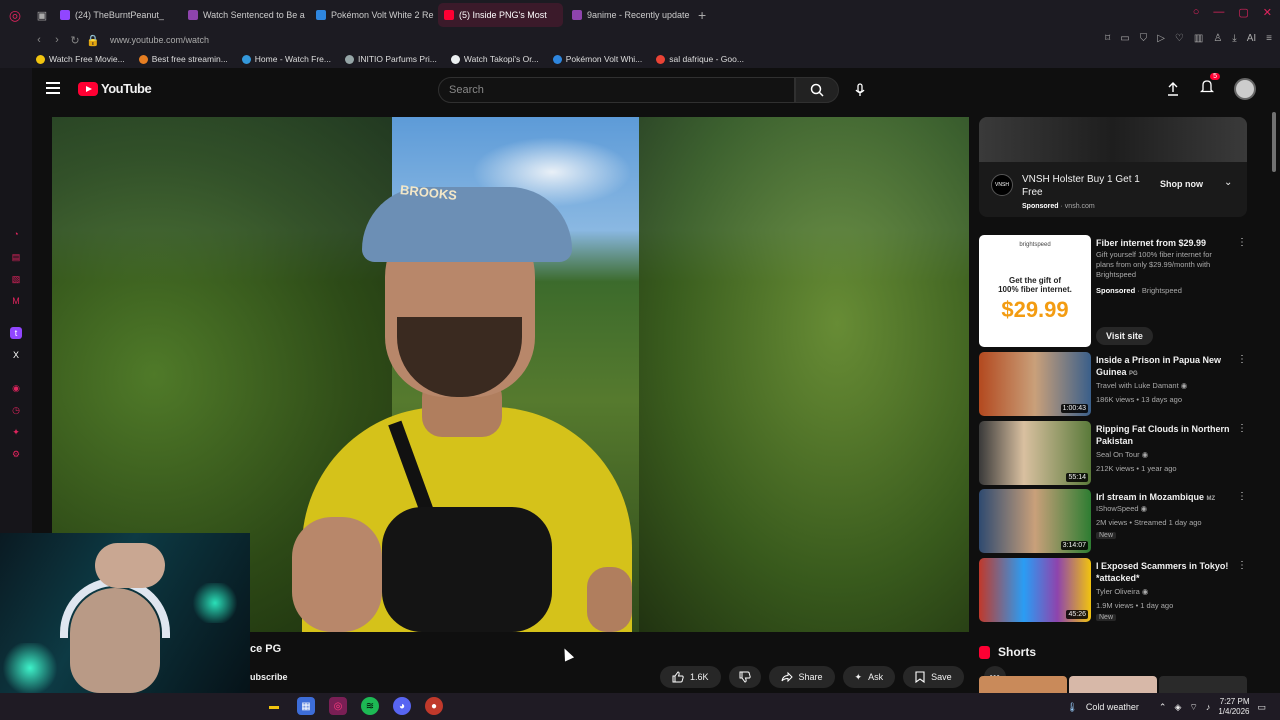 The width and height of the screenshot is (1280, 720). Describe the element at coordinates (500, 15) in the screenshot. I see `browser-tab-active: (5) Inside PNG's Most` at that location.